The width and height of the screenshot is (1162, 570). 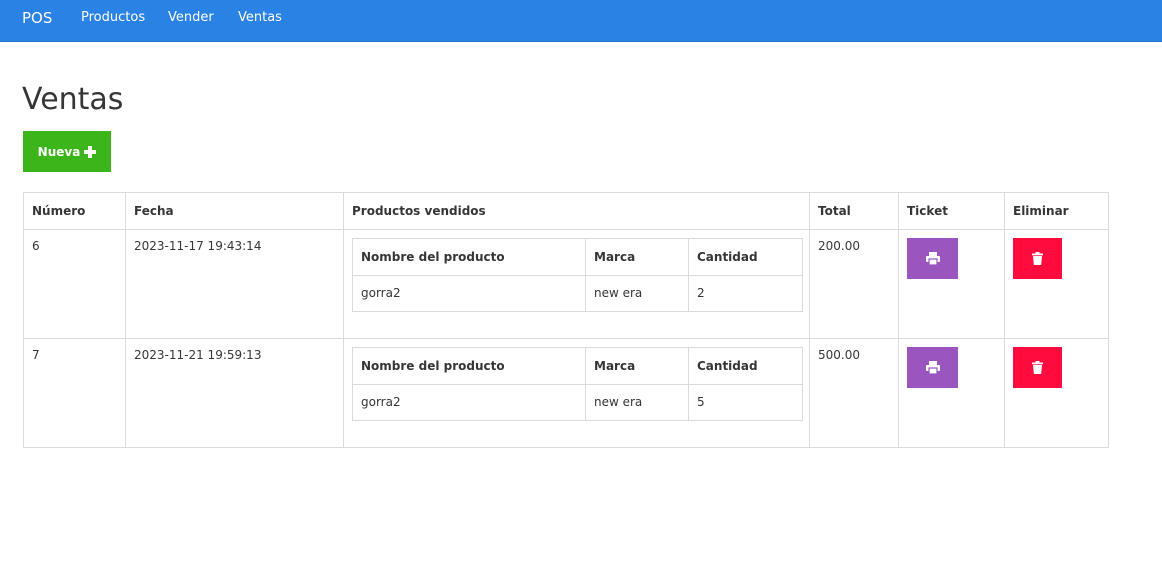 What do you see at coordinates (198, 246) in the screenshot?
I see `sale-date: 2023-11-17 19:43:14` at bounding box center [198, 246].